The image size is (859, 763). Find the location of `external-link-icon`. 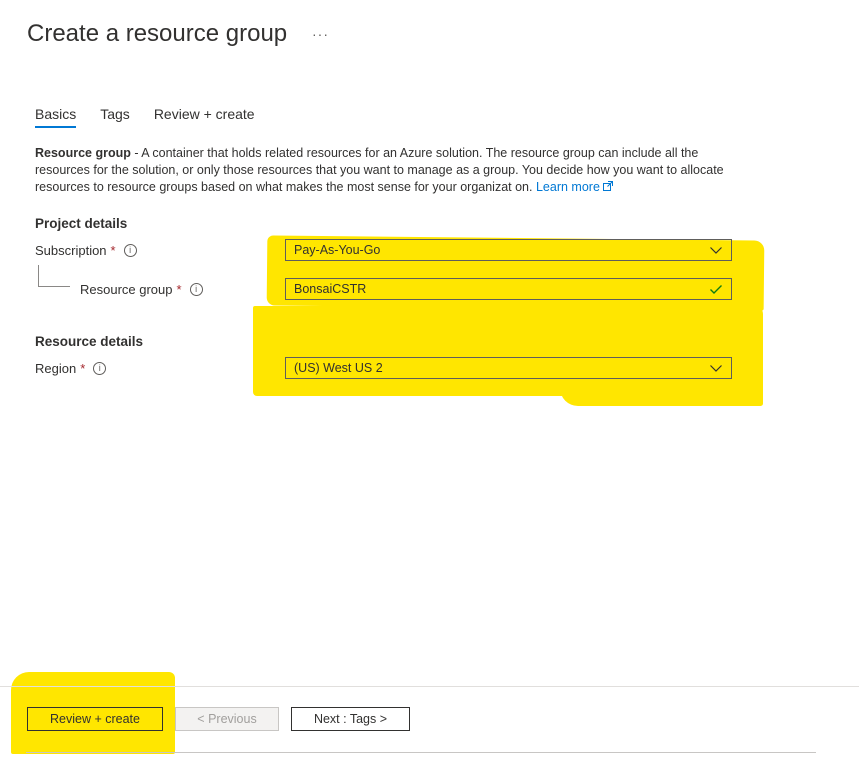

external-link-icon is located at coordinates (608, 186).